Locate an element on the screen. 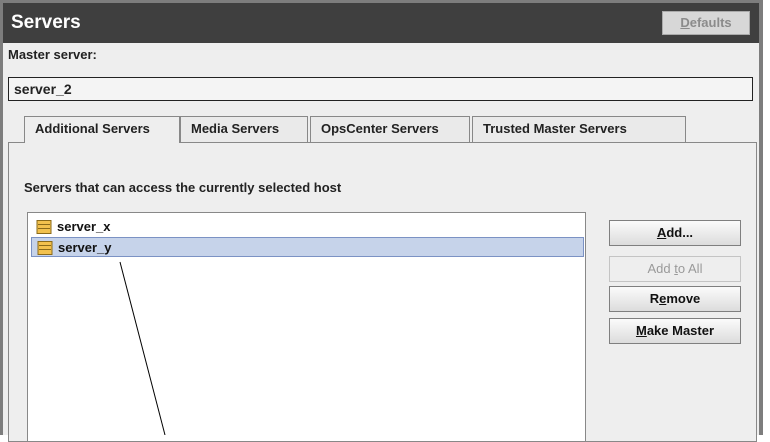 The image size is (770, 442). tab-additional-servers: Additional Servers is located at coordinates (102, 129).